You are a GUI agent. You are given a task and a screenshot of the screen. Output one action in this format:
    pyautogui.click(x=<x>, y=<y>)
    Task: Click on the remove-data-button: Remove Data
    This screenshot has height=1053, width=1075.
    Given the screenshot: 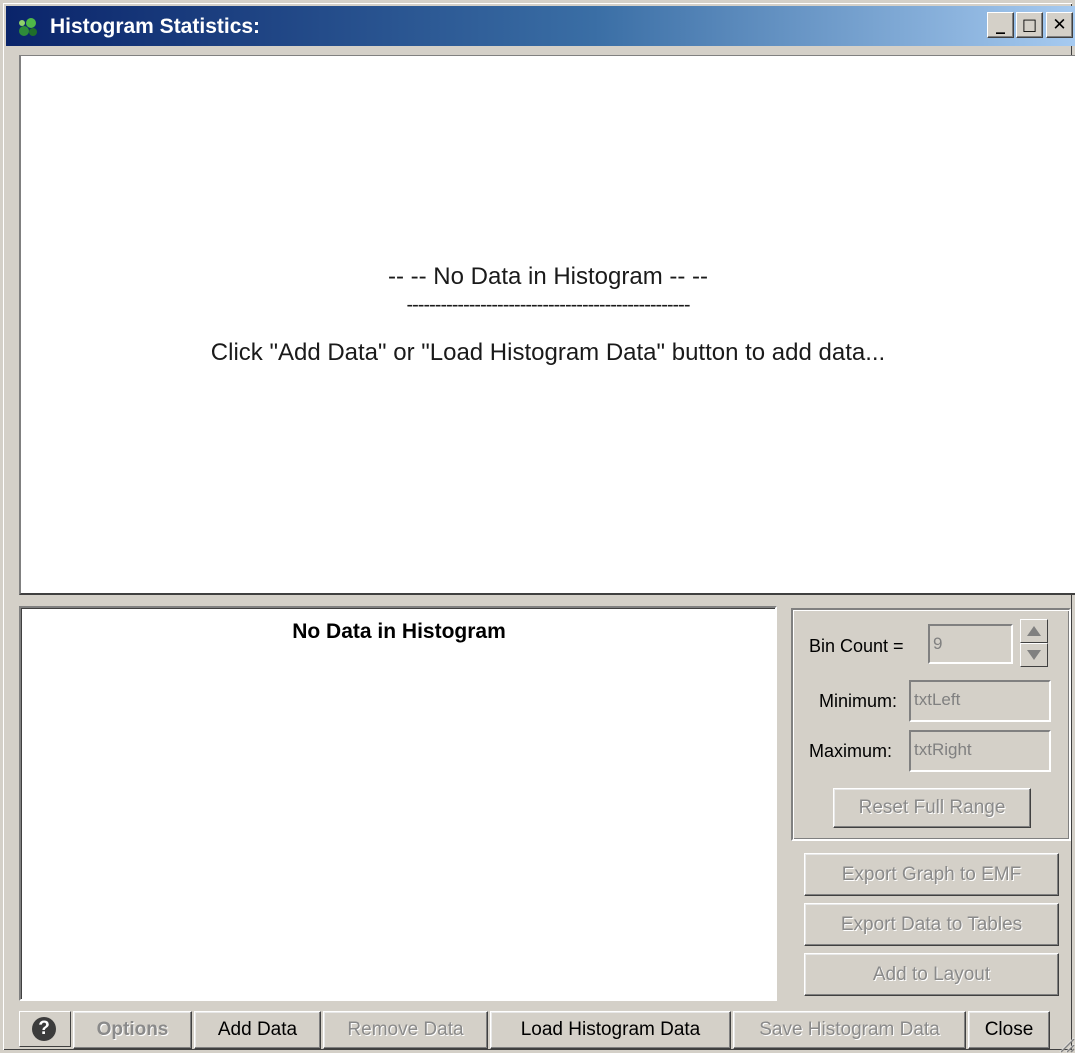 What is the action you would take?
    pyautogui.click(x=405, y=1030)
    